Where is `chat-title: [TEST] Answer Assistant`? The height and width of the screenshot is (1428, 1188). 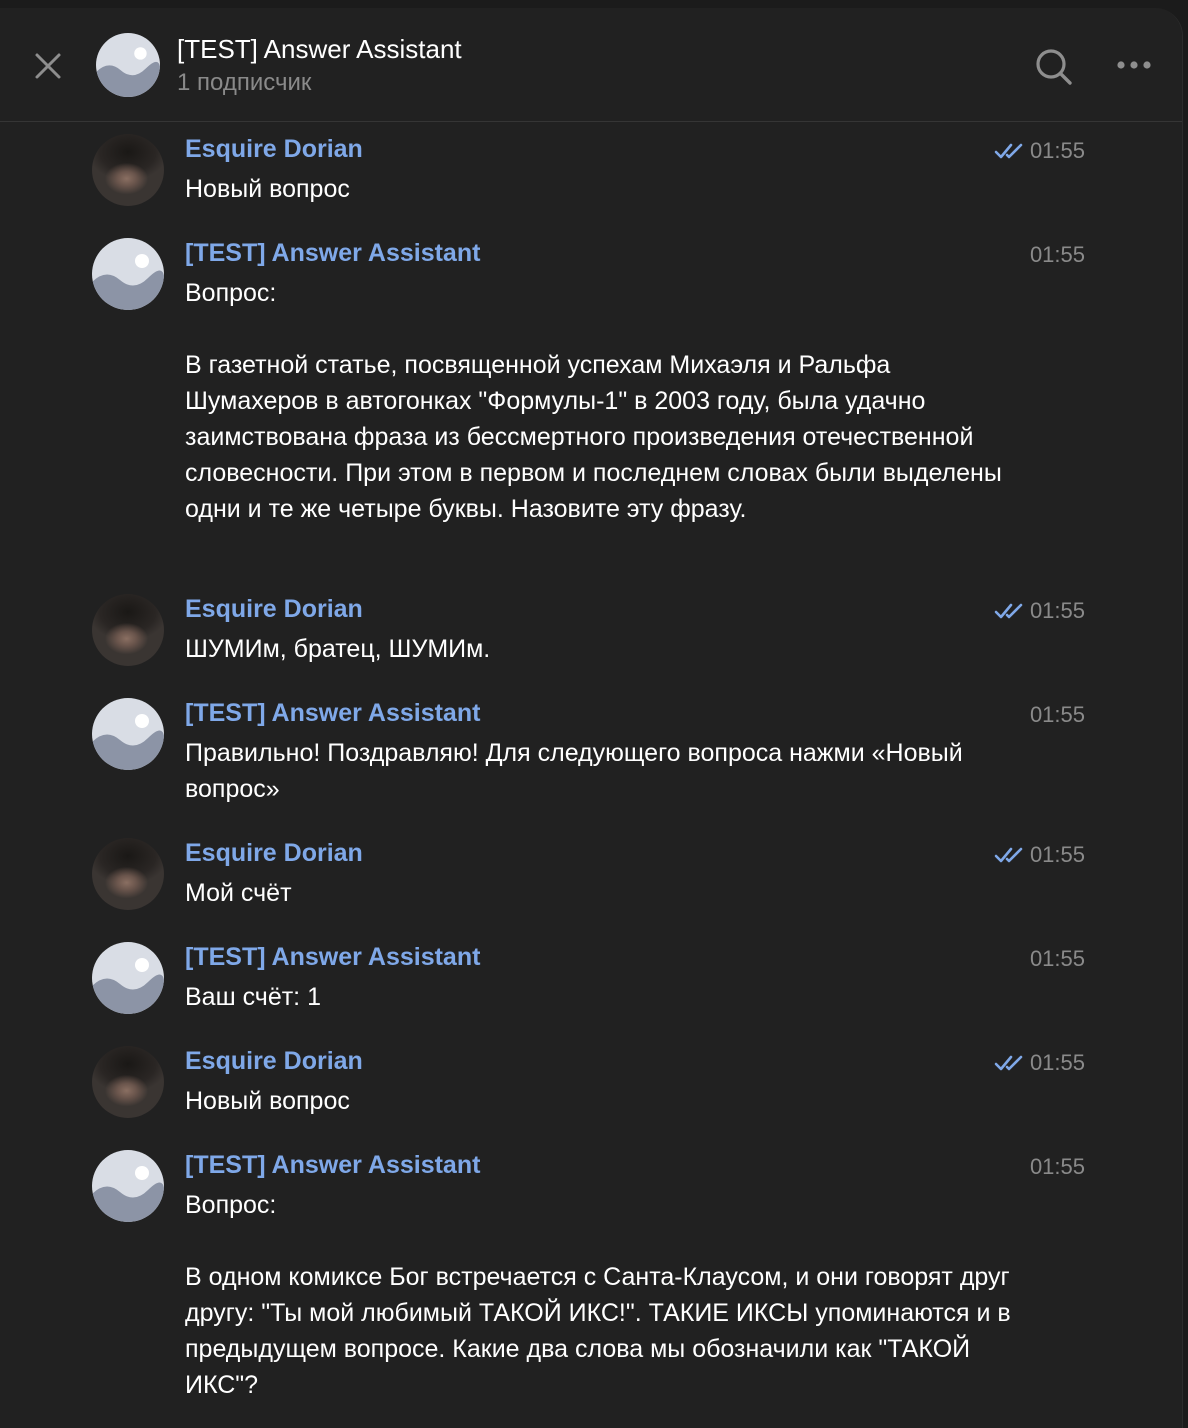 chat-title: [TEST] Answer Assistant is located at coordinates (319, 49).